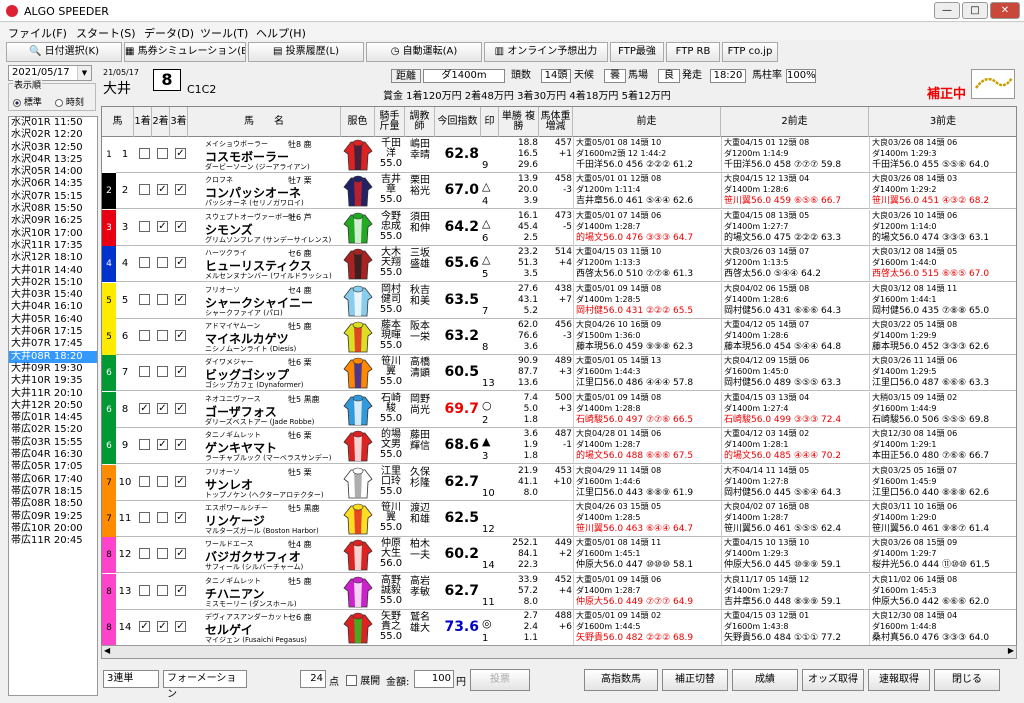  Describe the element at coordinates (53, 332) in the screenshot. I see `race-list-item: 大井06R 17:15` at that location.